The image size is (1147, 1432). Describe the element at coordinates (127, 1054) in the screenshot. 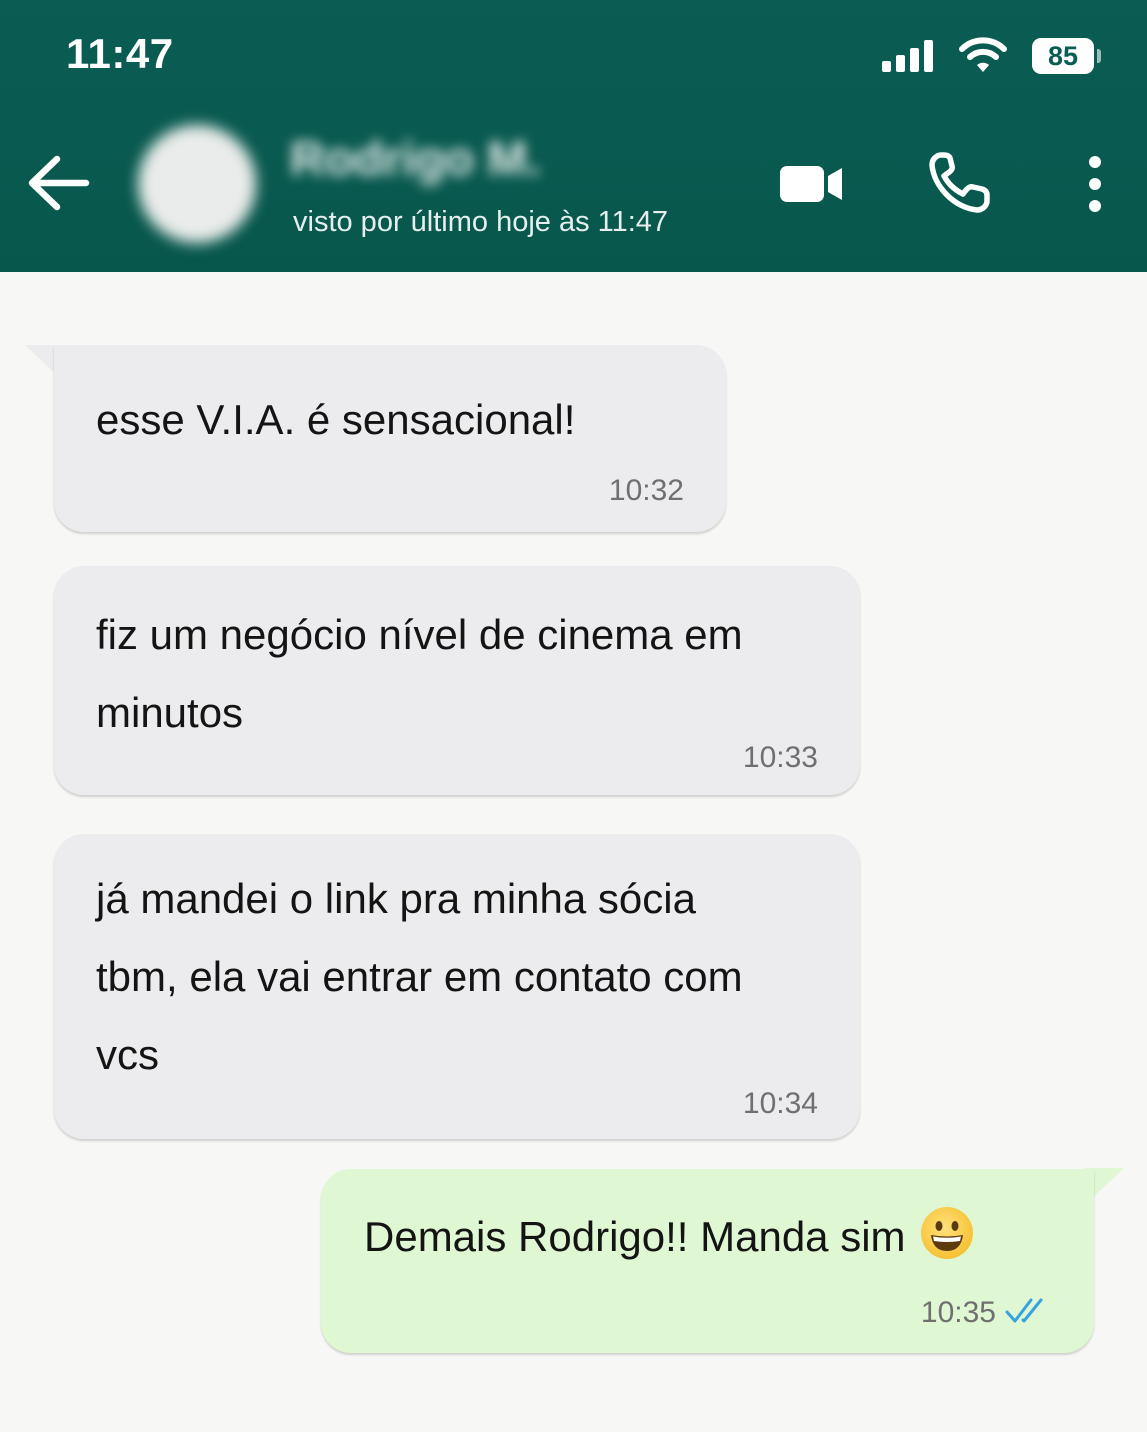

I see `message-line: vcs` at that location.